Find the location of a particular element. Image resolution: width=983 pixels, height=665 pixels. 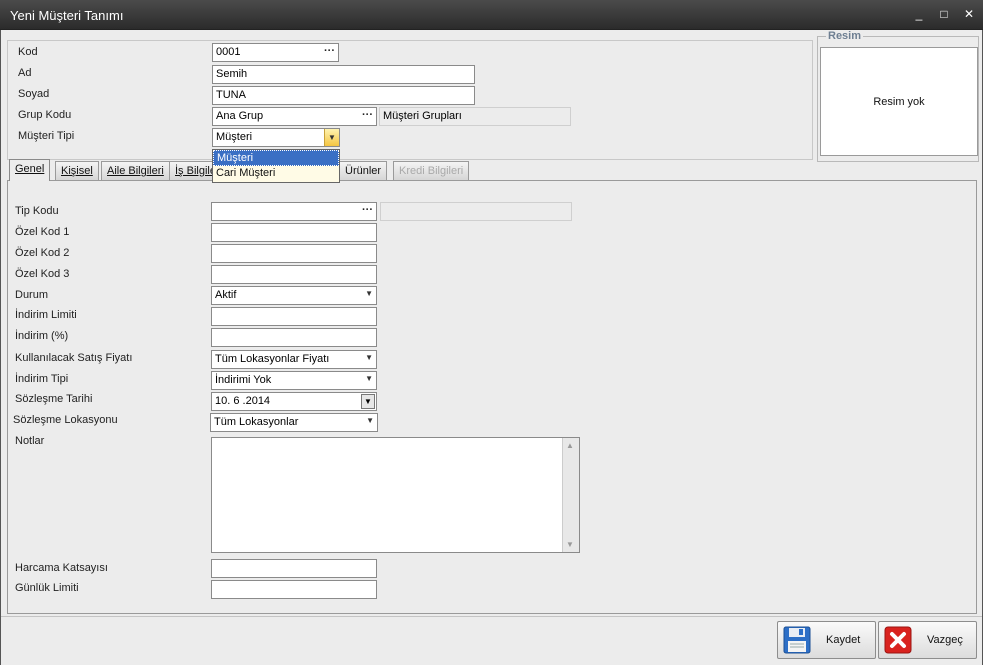

harcama-katsayisi-input is located at coordinates (294, 568).